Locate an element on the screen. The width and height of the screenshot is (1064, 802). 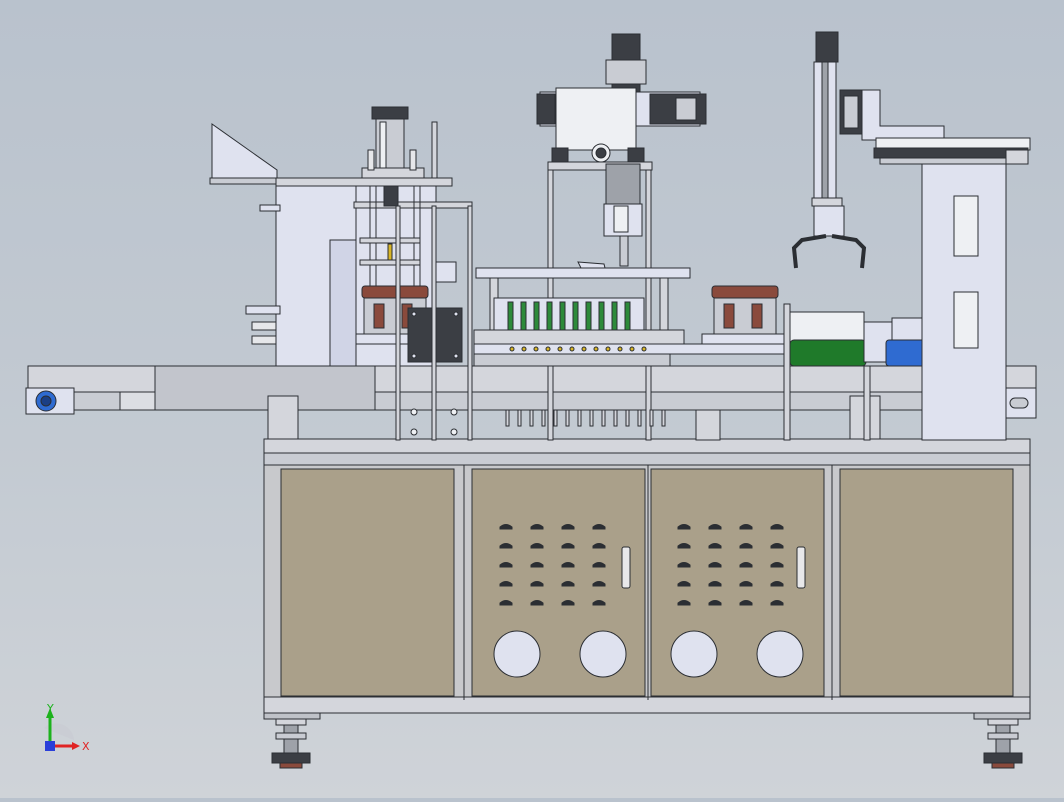
blue-motor is located at coordinates (906, 353).